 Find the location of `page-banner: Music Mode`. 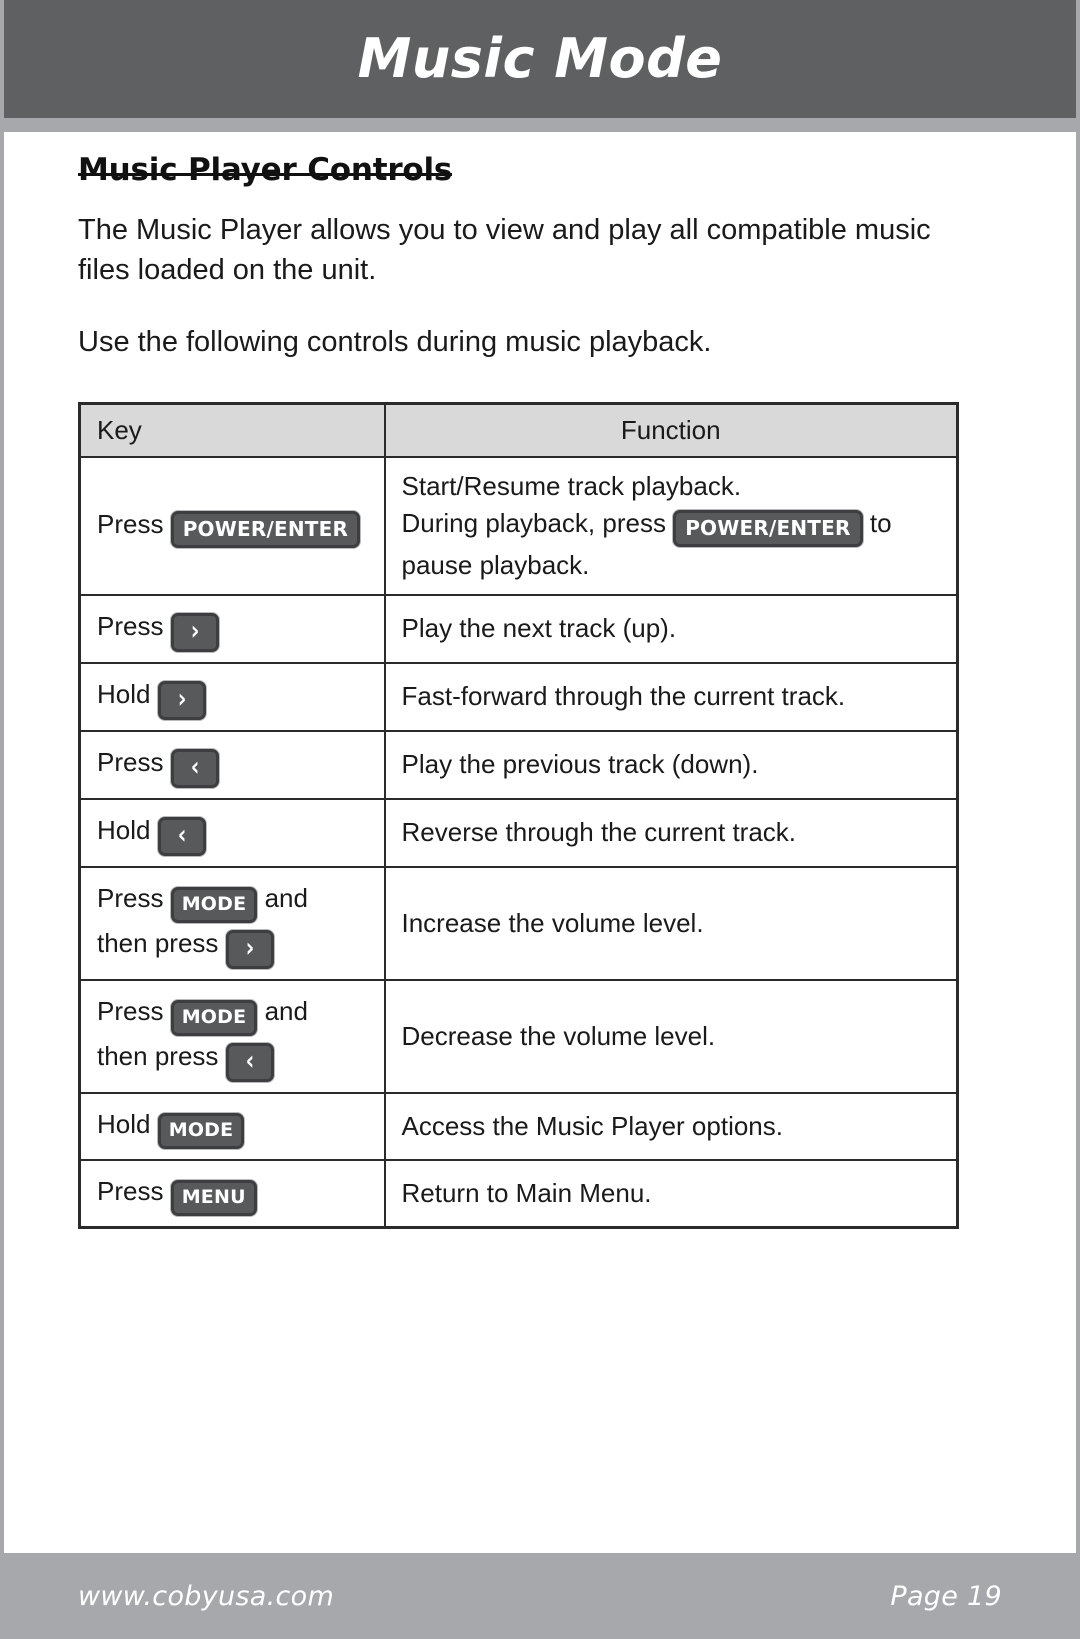

page-banner: Music Mode is located at coordinates (540, 59).